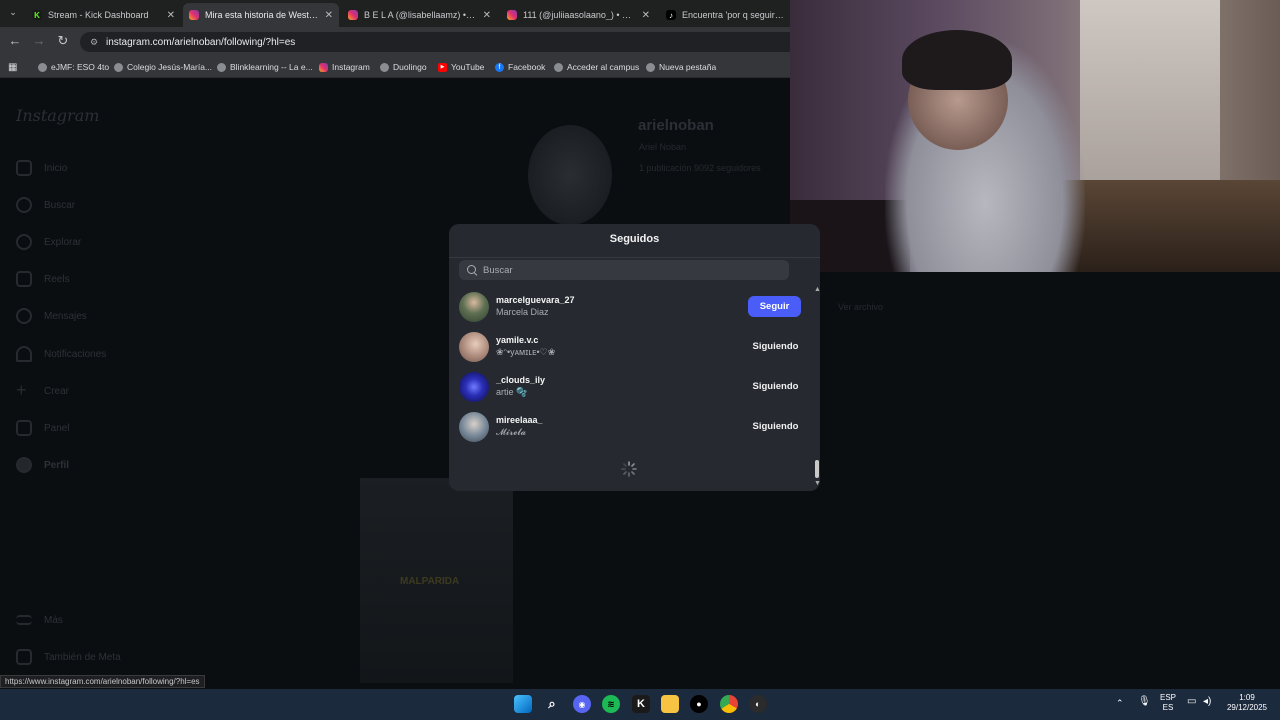 This screenshot has height=720, width=1280. What do you see at coordinates (817, 469) in the screenshot?
I see `scrollbar-thumb` at bounding box center [817, 469].